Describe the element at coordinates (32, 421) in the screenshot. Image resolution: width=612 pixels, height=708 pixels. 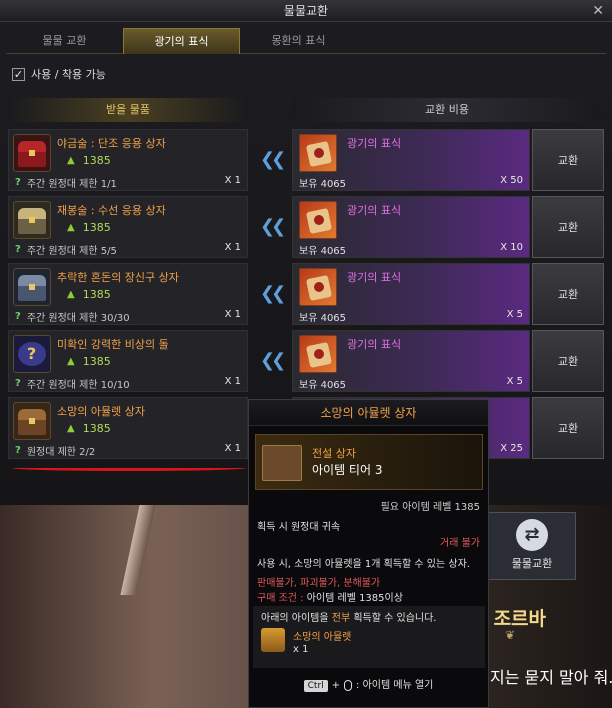
I see `amulet-chest-icon` at that location.